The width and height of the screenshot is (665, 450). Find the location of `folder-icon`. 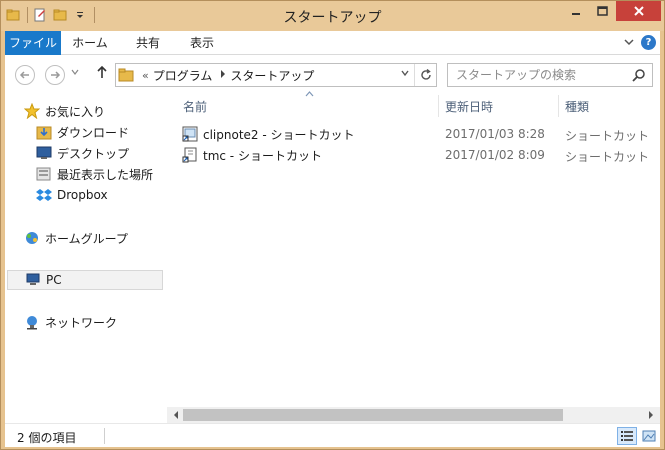

folder-icon is located at coordinates (127, 75).